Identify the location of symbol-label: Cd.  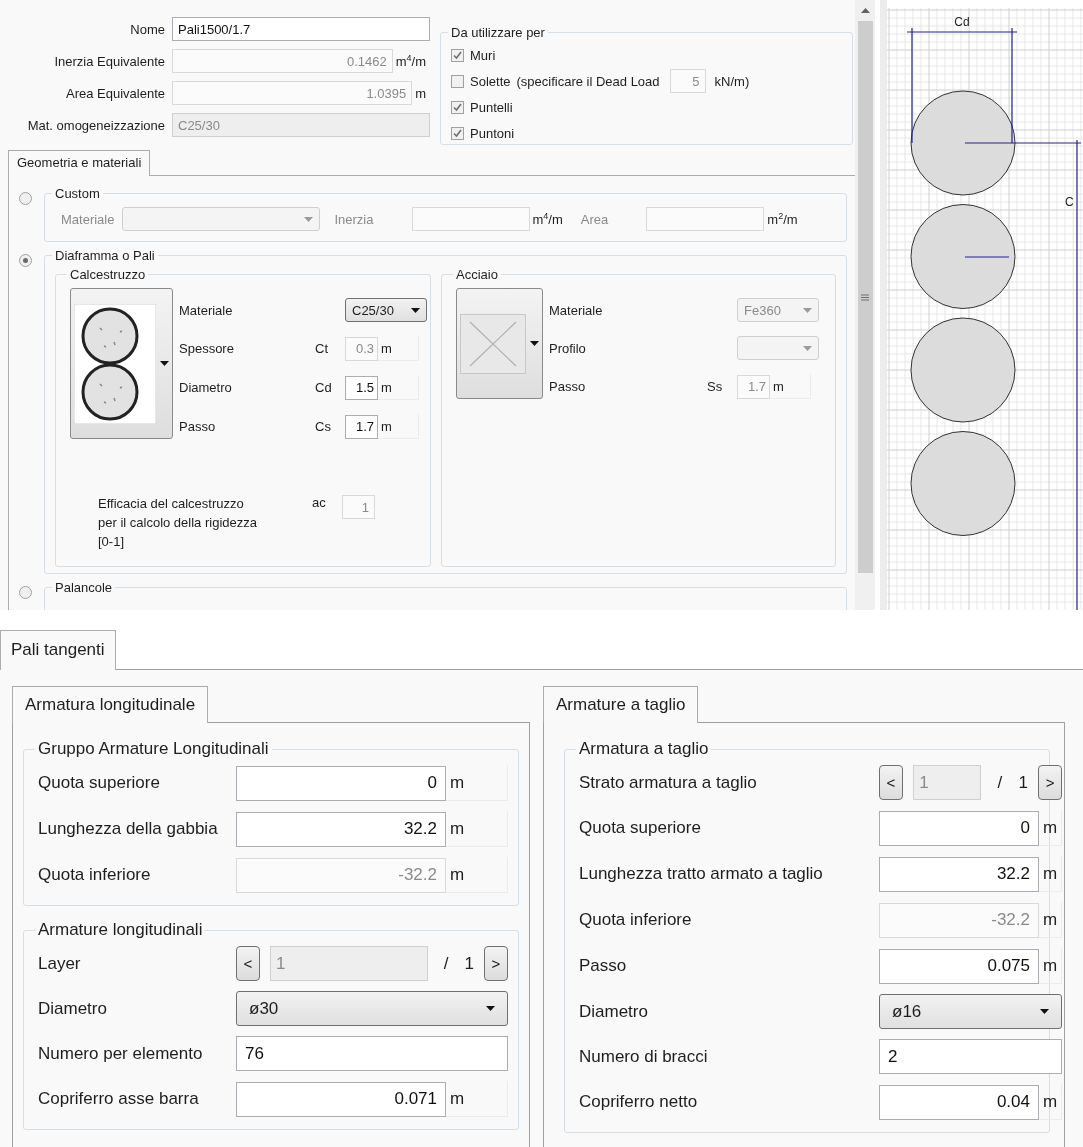
(324, 387).